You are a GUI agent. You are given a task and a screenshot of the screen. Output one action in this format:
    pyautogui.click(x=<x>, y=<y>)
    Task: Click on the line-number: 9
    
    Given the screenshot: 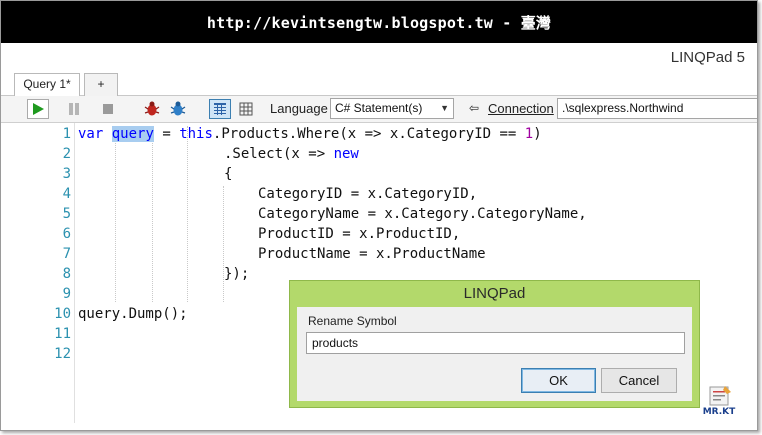 What is the action you would take?
    pyautogui.click(x=66, y=294)
    